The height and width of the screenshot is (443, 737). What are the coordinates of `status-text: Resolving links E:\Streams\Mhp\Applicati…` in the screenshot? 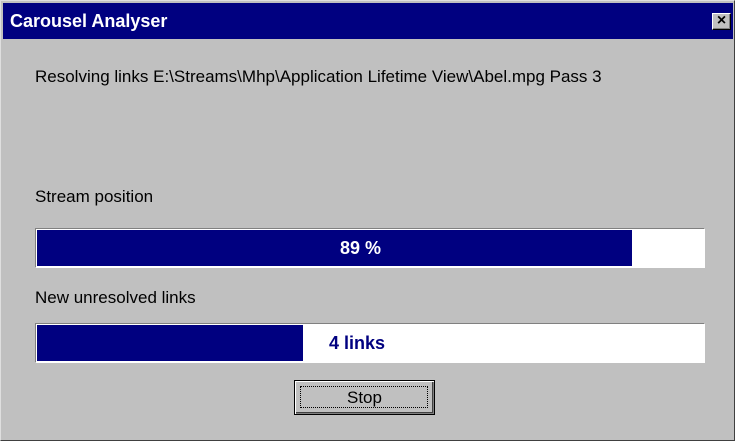 It's located at (318, 76).